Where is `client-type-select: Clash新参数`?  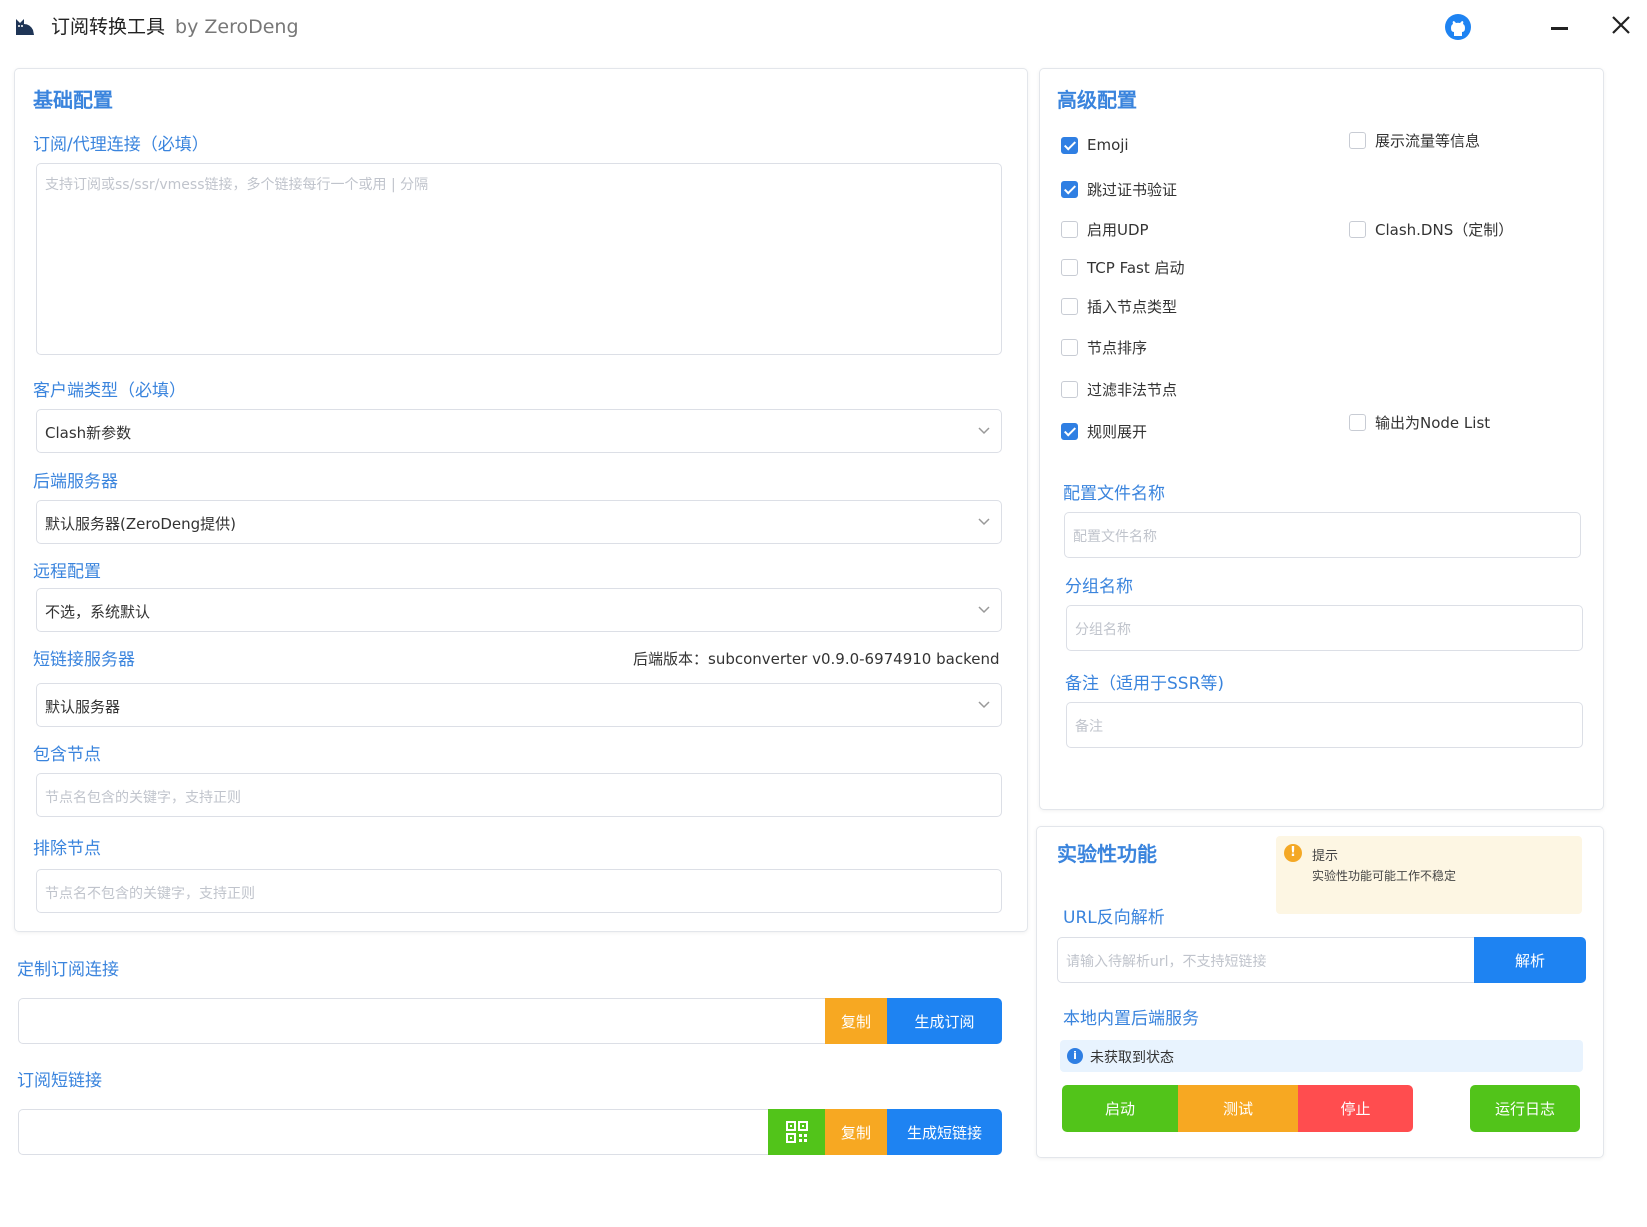 client-type-select: Clash新参数 is located at coordinates (519, 431).